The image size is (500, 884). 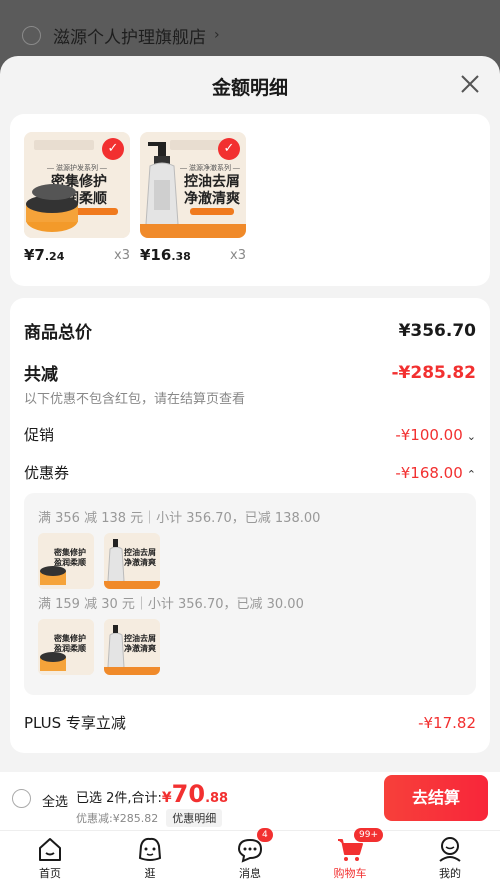 What do you see at coordinates (119, 798) in the screenshot?
I see `selected-count-text: 已选 2件,合计:` at bounding box center [119, 798].